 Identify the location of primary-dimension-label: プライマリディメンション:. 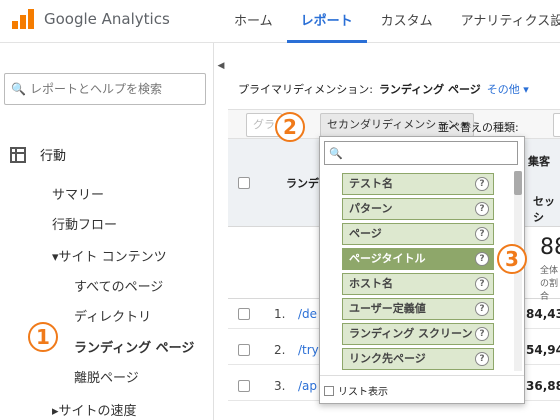
(305, 89).